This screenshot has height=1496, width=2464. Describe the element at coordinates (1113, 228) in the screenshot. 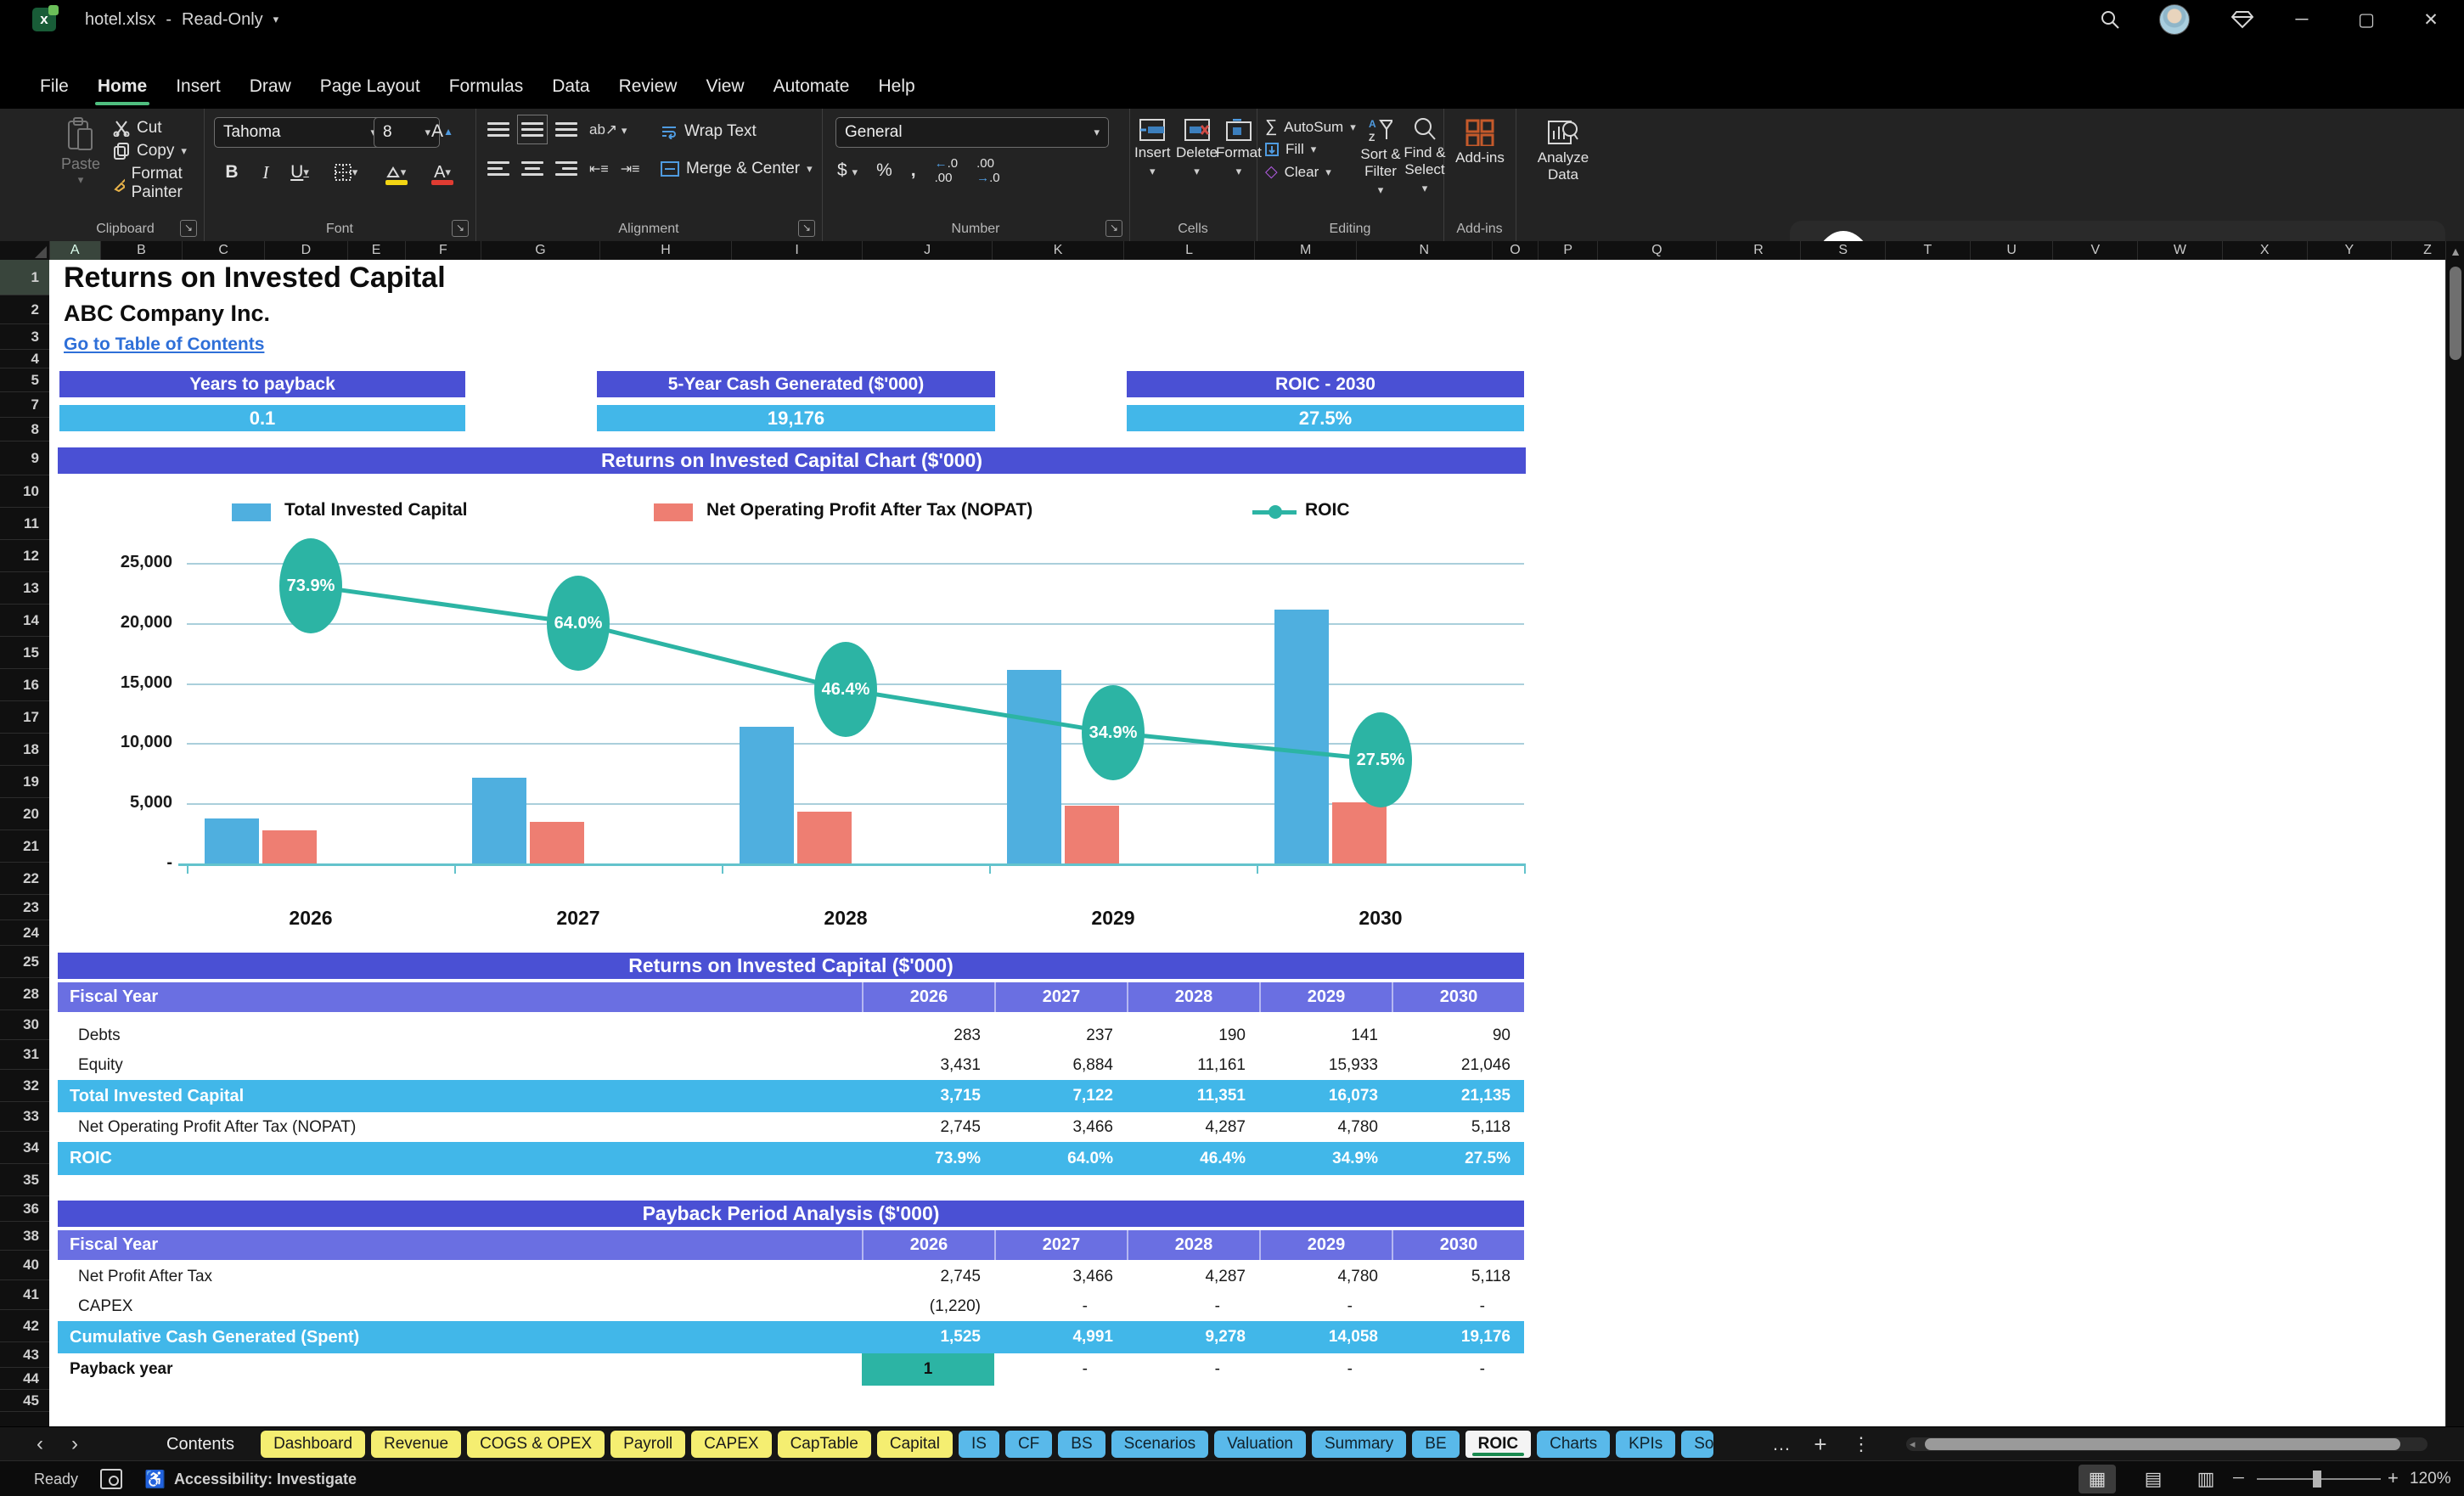

I see `number-dialog-launcher: ↘` at that location.